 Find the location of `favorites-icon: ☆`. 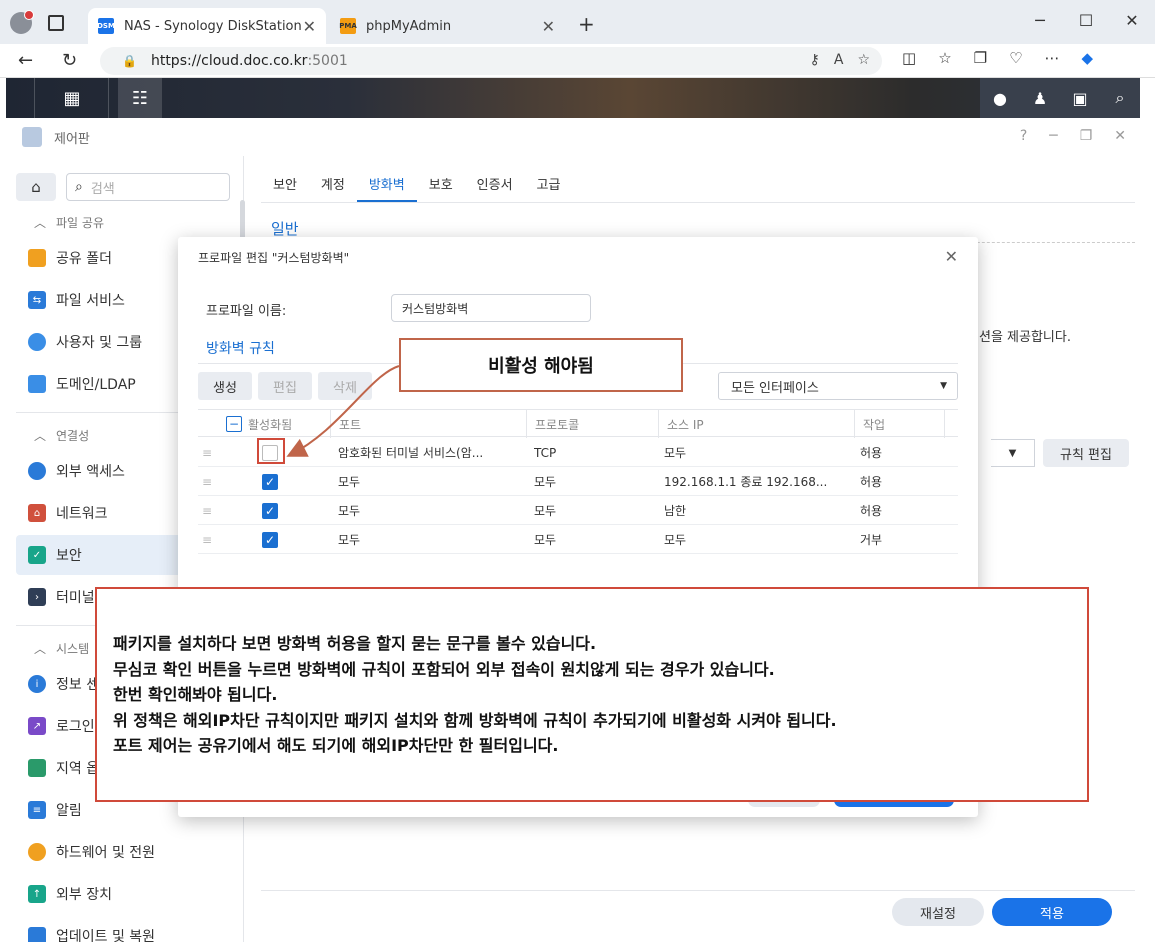

favorites-icon: ☆ is located at coordinates (944, 58).